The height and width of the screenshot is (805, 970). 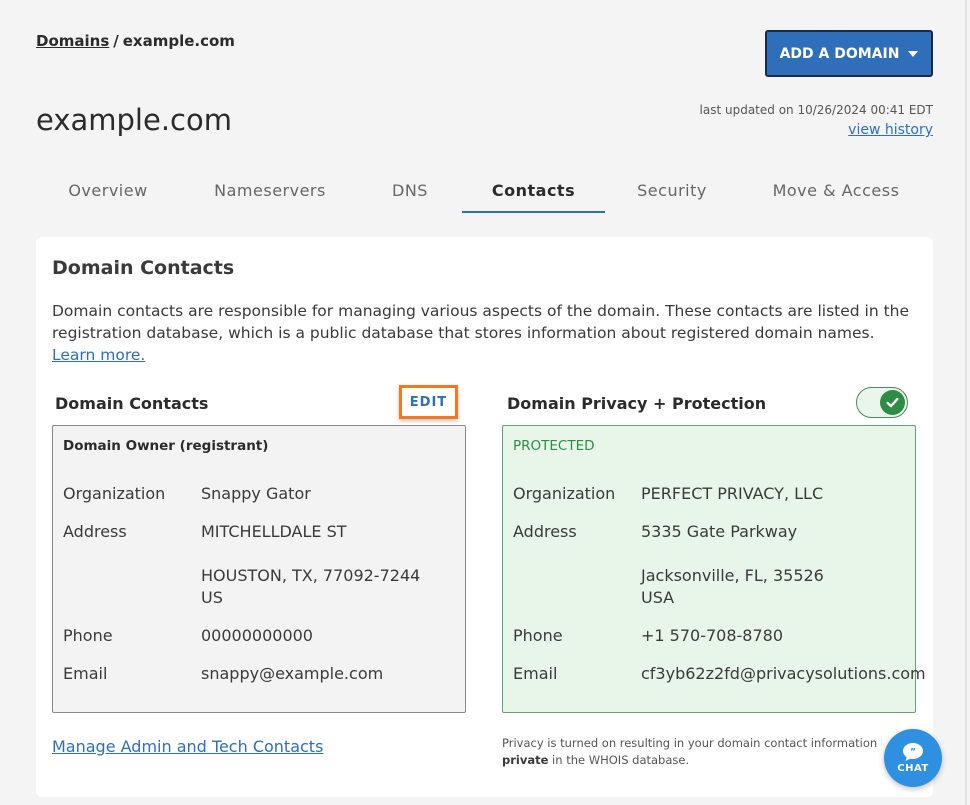 What do you see at coordinates (143, 268) in the screenshot?
I see `card-title: Domain Contacts` at bounding box center [143, 268].